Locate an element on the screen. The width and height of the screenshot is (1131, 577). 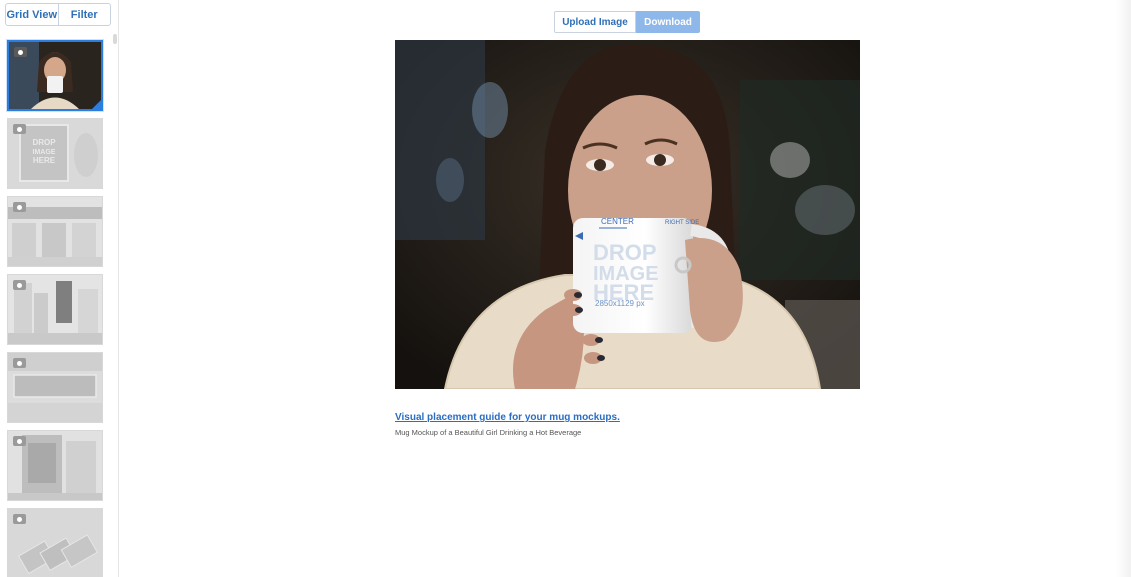
thumbnail-poster: DROP IMAGE HERE is located at coordinates (55, 153).